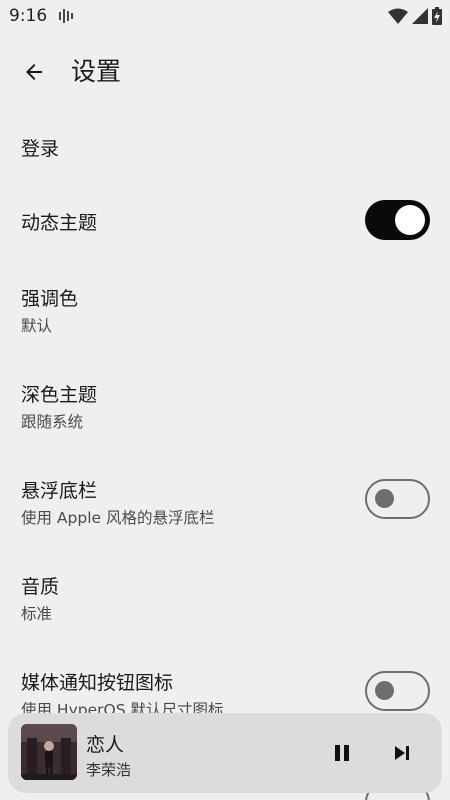 The width and height of the screenshot is (450, 800). I want to click on setting-title: 媒体通知按钮图标, so click(97, 683).